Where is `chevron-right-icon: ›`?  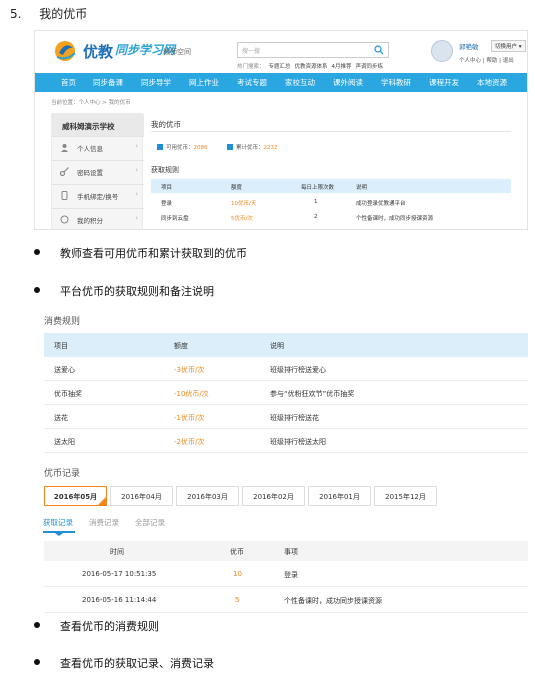
chevron-right-icon: › is located at coordinates (136, 194).